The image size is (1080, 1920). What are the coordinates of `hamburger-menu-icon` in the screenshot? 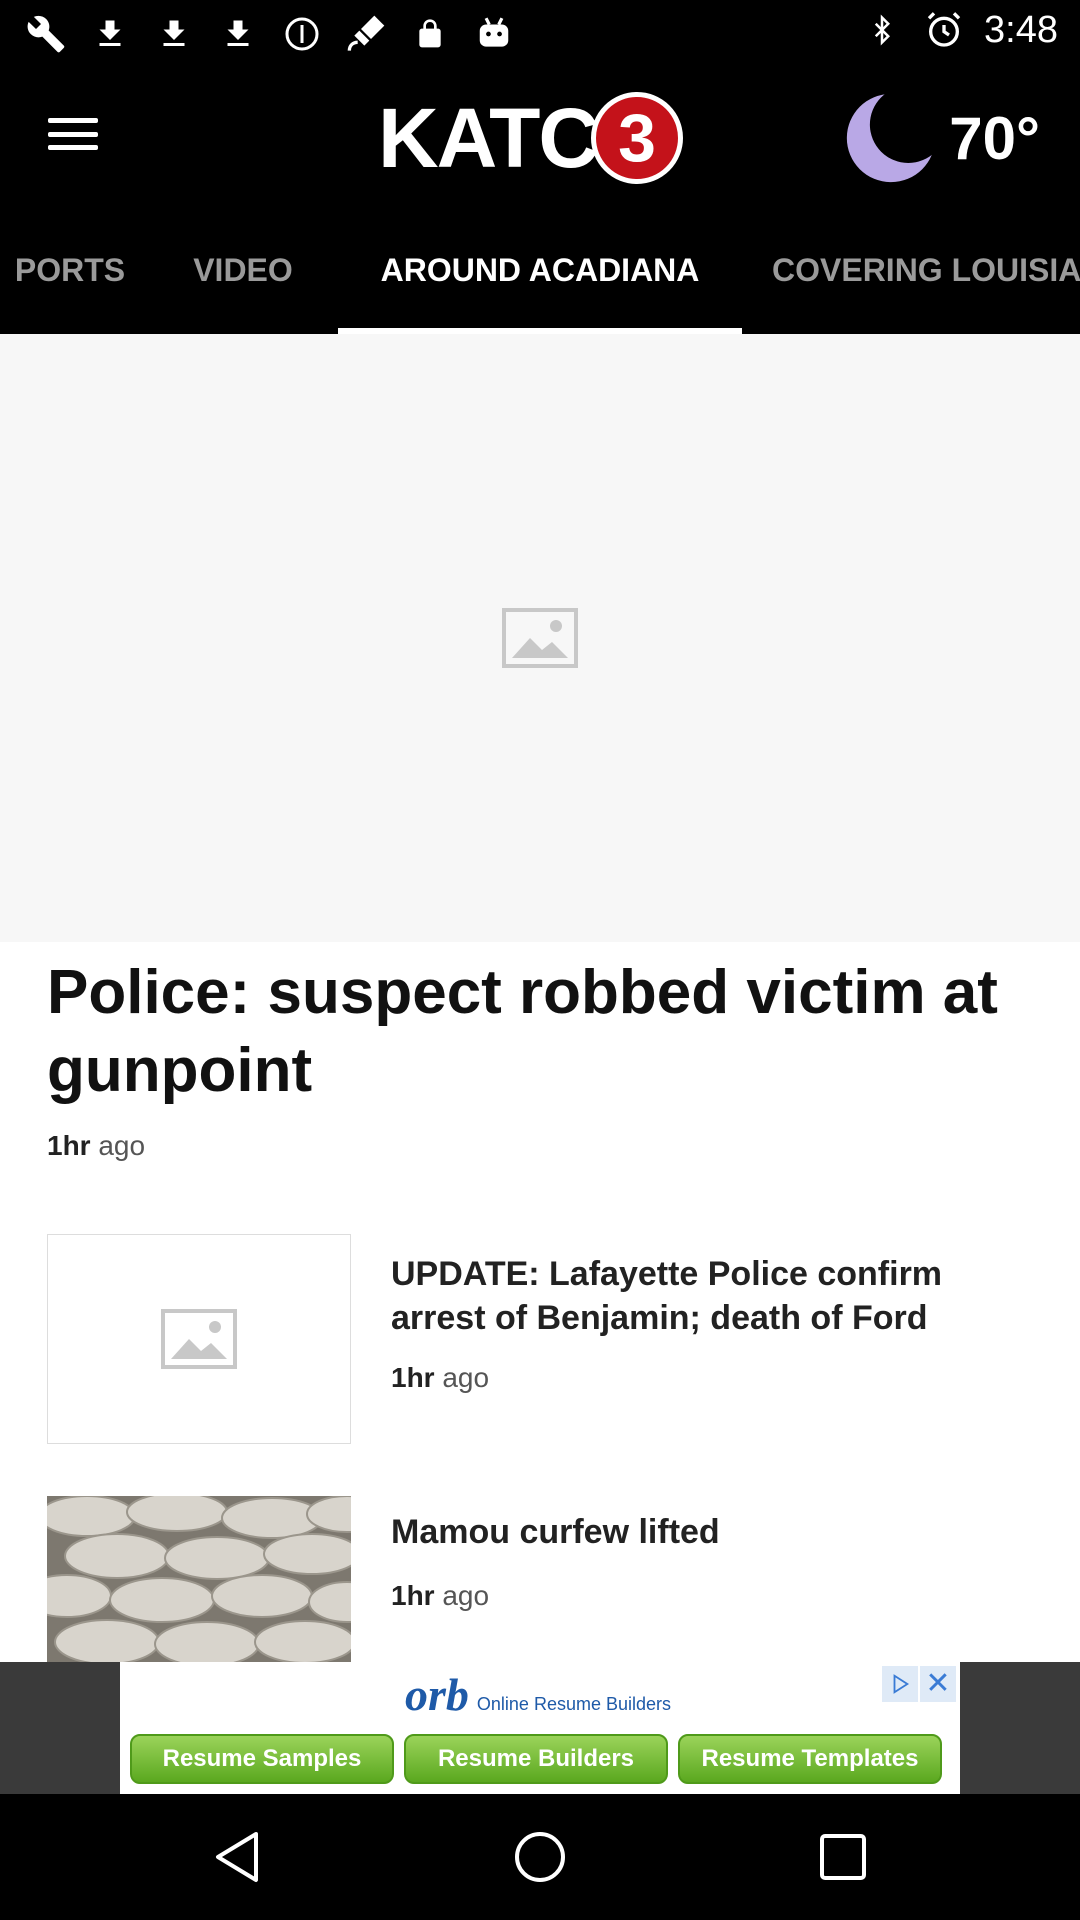 It's located at (73, 134).